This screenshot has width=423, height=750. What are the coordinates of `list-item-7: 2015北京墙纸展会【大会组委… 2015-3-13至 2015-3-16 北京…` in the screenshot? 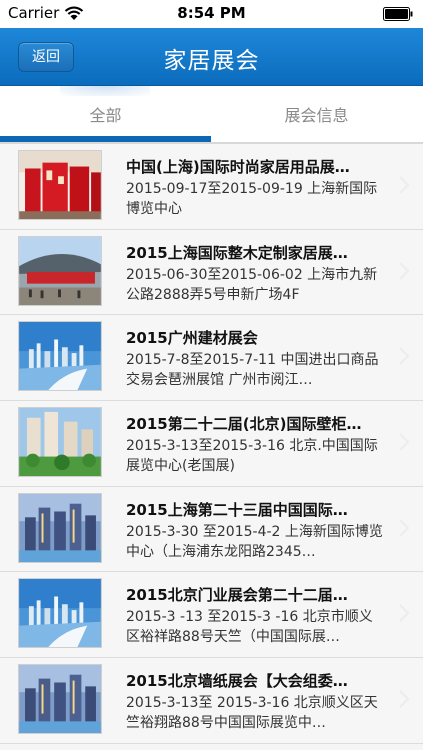 It's located at (211, 701).